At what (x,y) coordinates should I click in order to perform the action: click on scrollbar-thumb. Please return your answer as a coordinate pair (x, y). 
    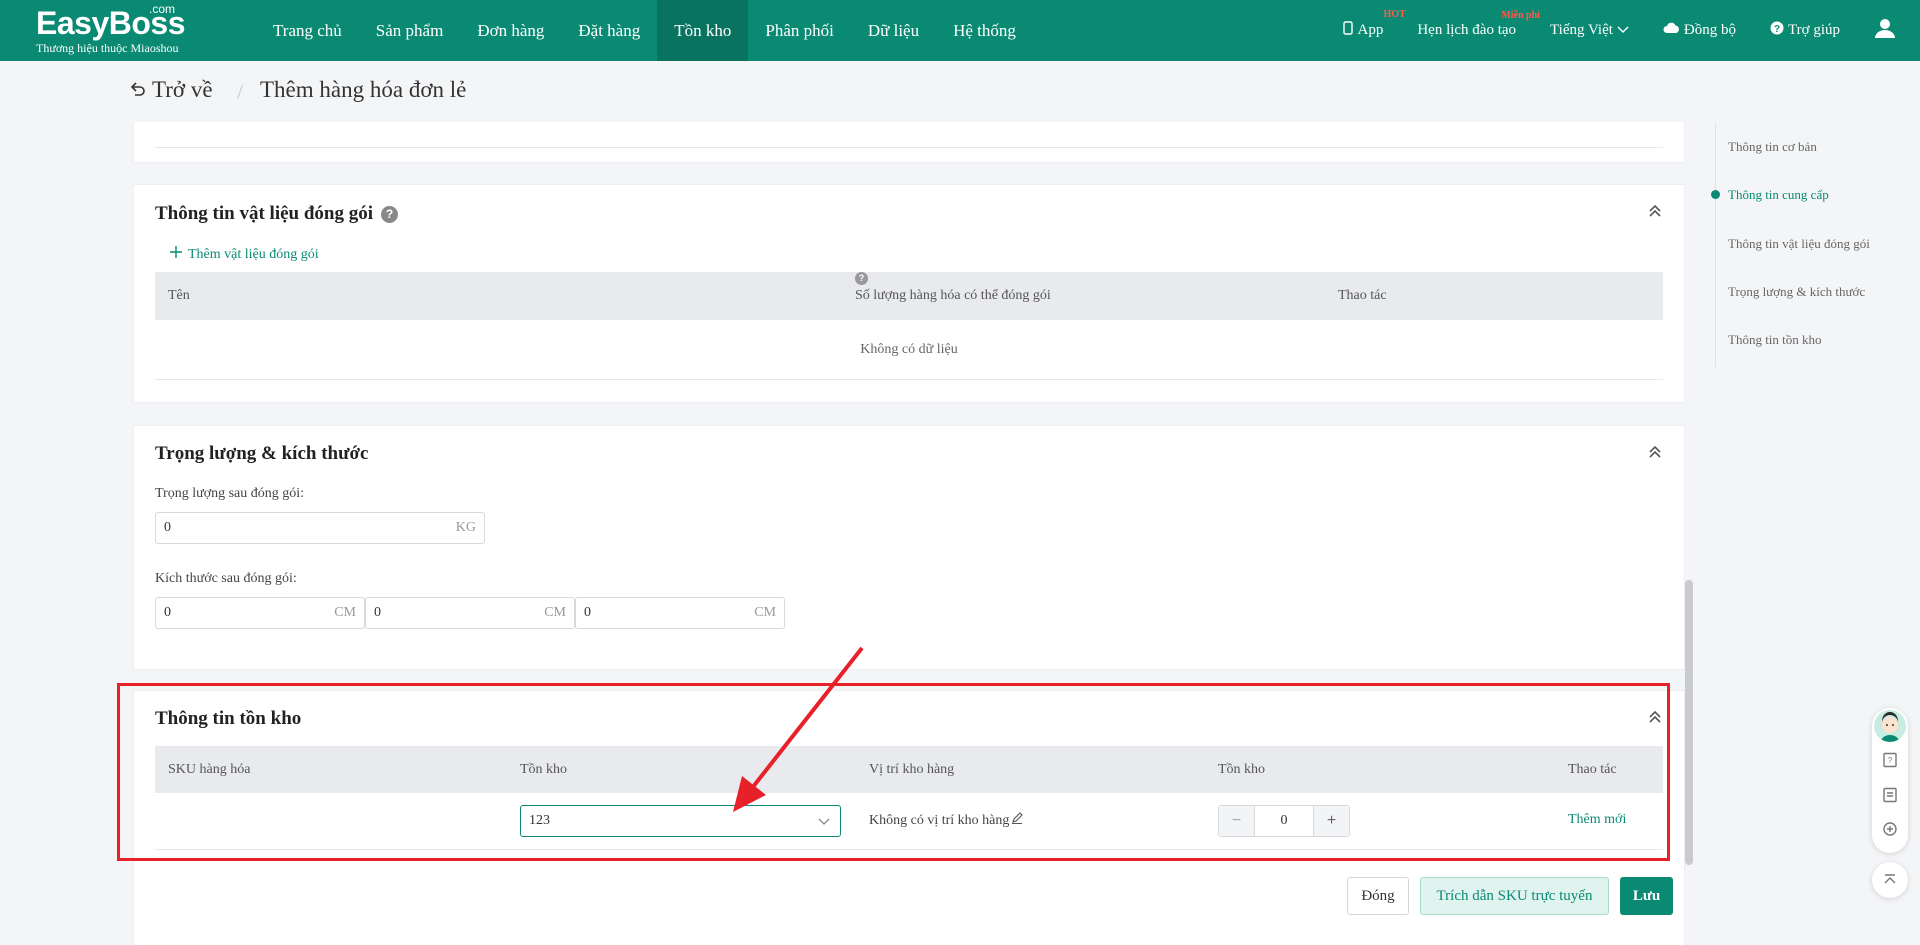
    Looking at the image, I should click on (1689, 722).